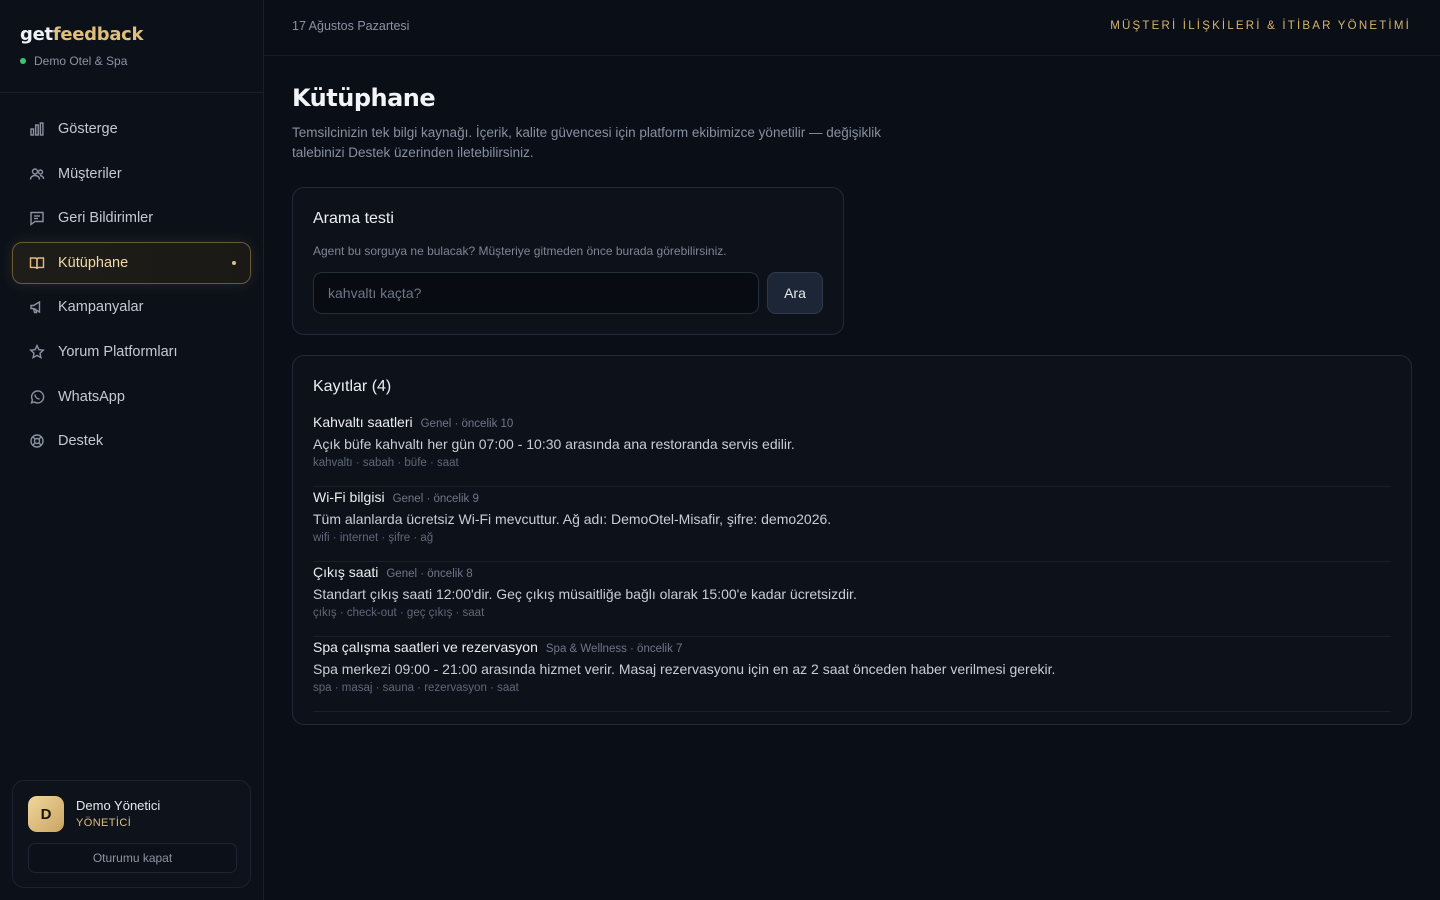 This screenshot has width=1440, height=900. I want to click on record-title: Çıkış saati, so click(346, 572).